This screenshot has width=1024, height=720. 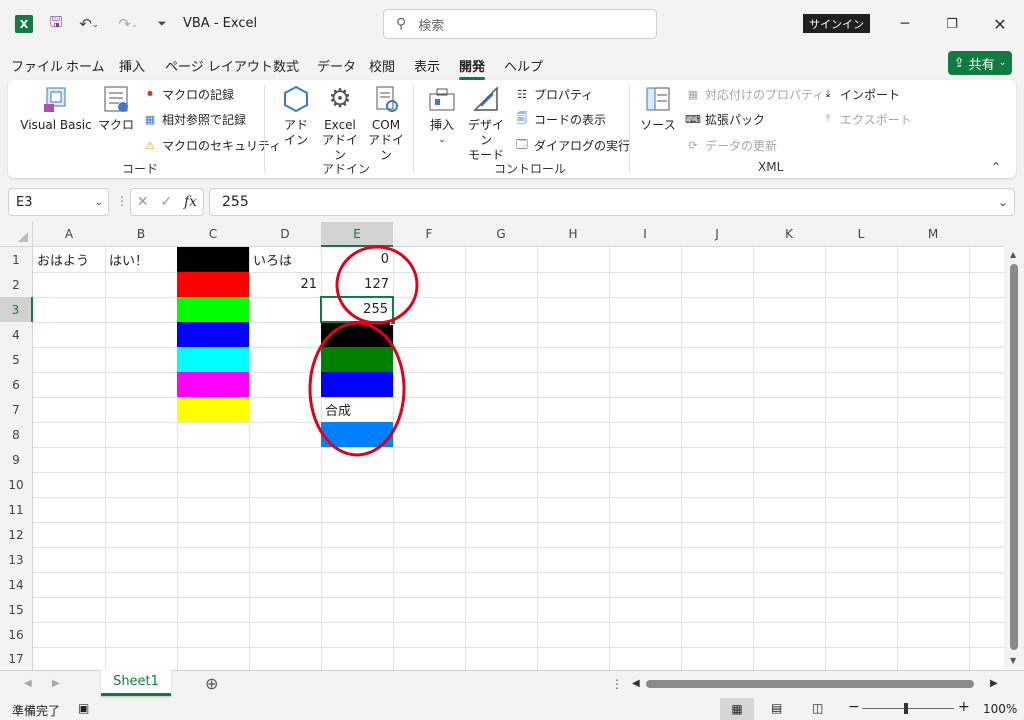 What do you see at coordinates (150, 145) in the screenshot?
I see `warning-icon: ⚠` at bounding box center [150, 145].